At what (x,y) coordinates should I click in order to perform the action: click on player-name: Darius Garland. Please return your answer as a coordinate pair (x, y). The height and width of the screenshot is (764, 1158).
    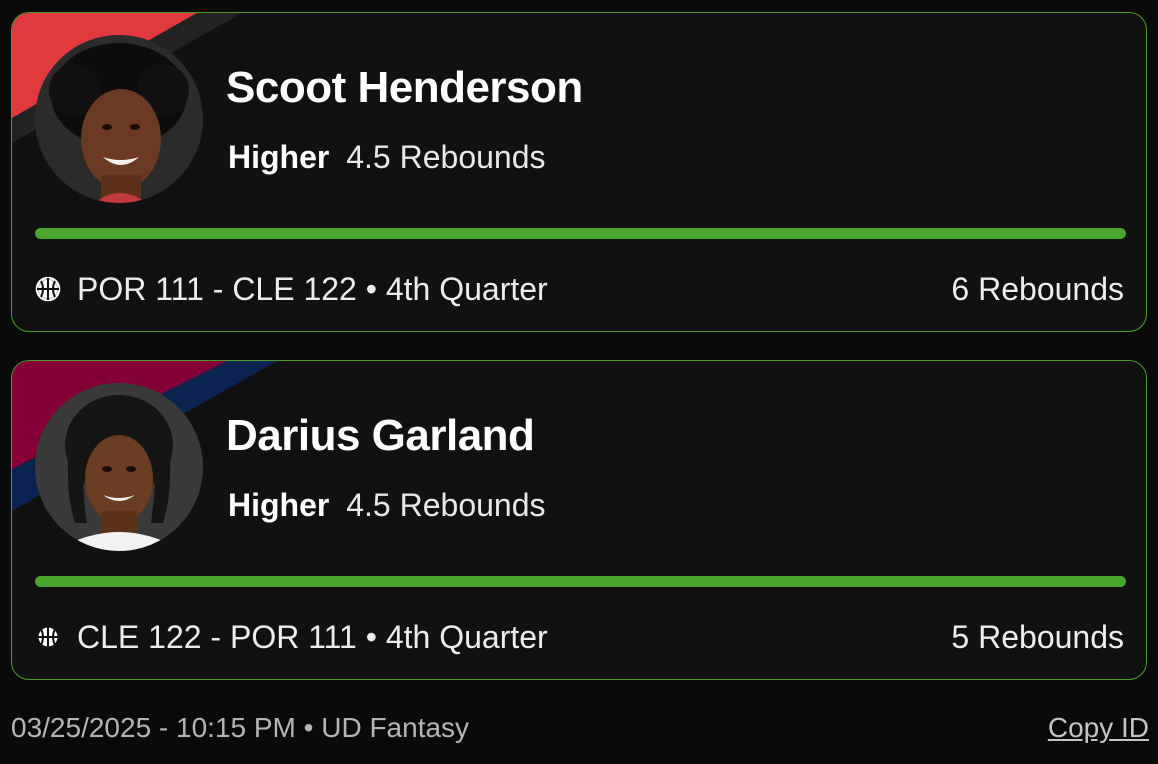
    Looking at the image, I should click on (380, 435).